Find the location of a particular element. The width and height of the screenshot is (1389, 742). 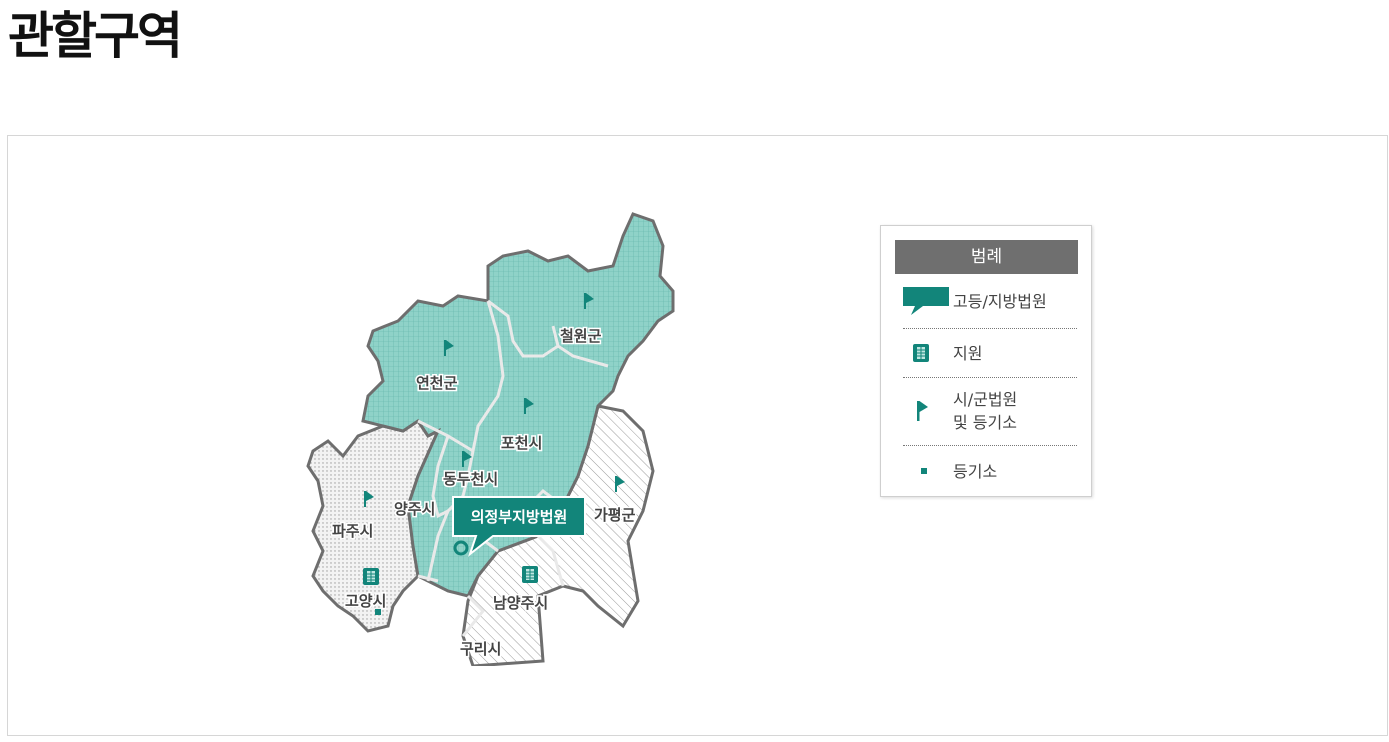

legend-label: 시/군법원 및 등기소 is located at coordinates (985, 411).